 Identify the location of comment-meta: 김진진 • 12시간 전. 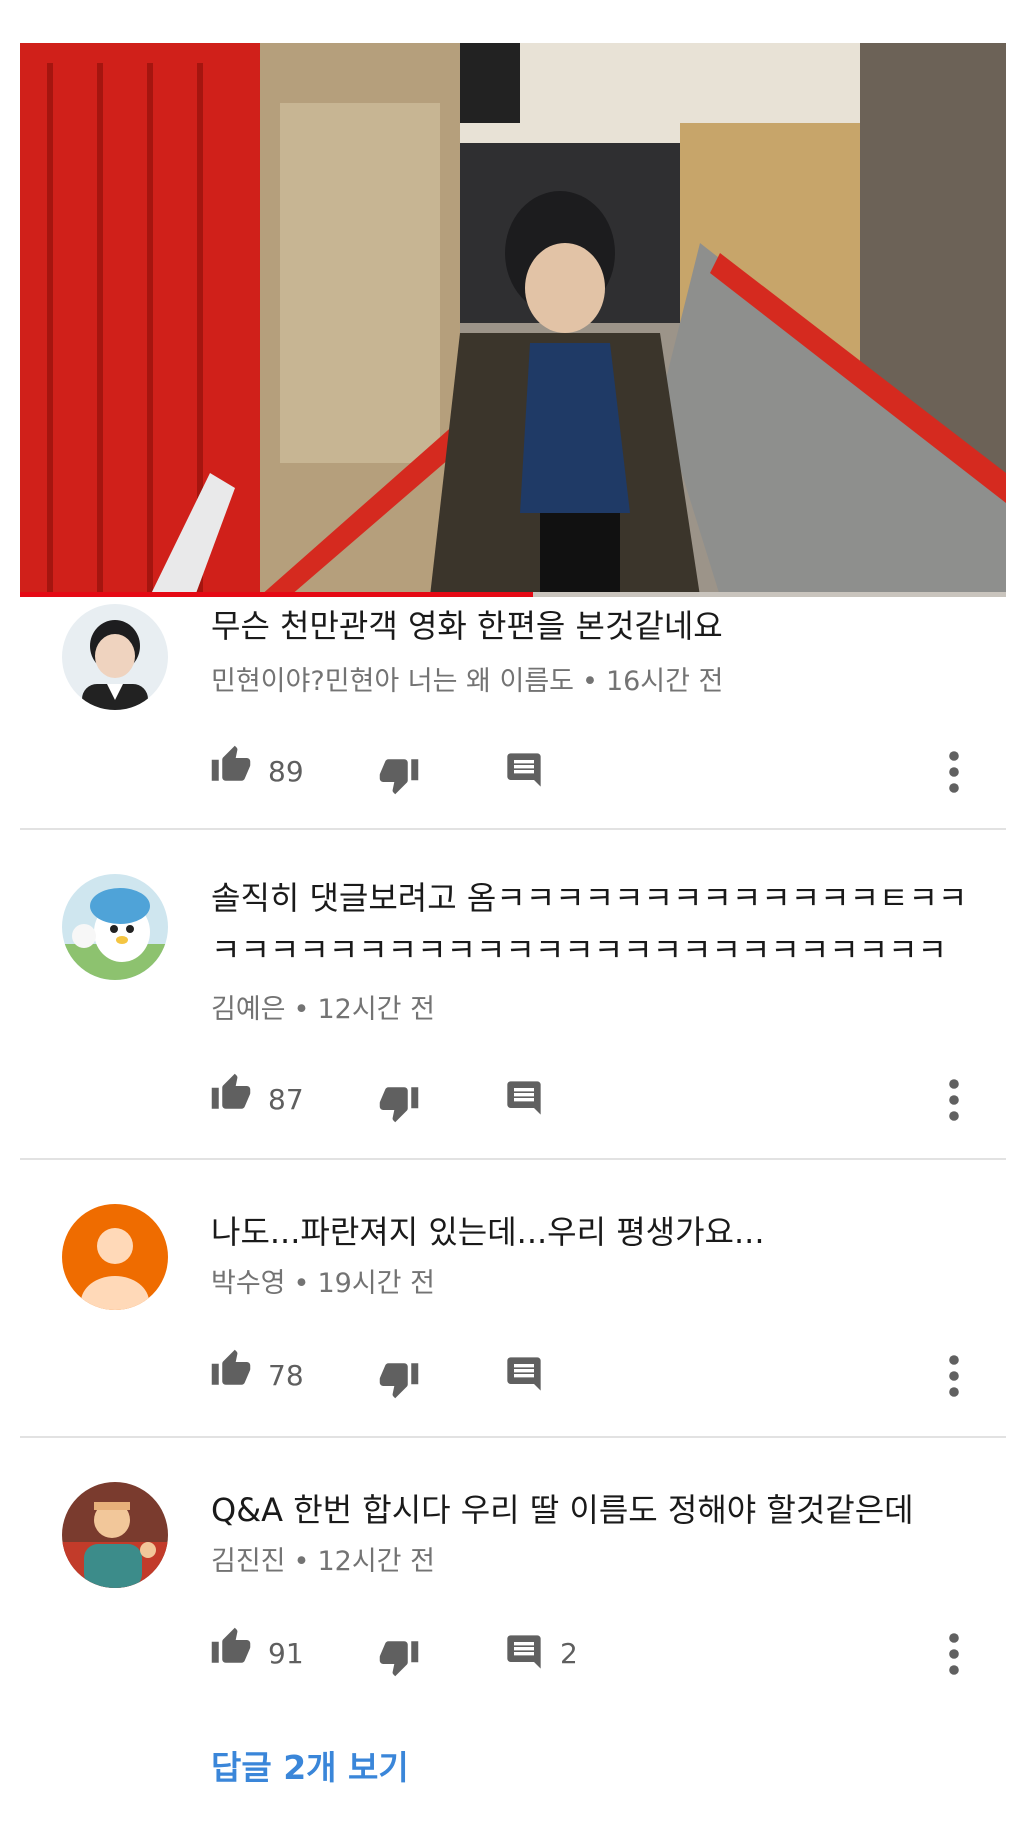
(323, 1562).